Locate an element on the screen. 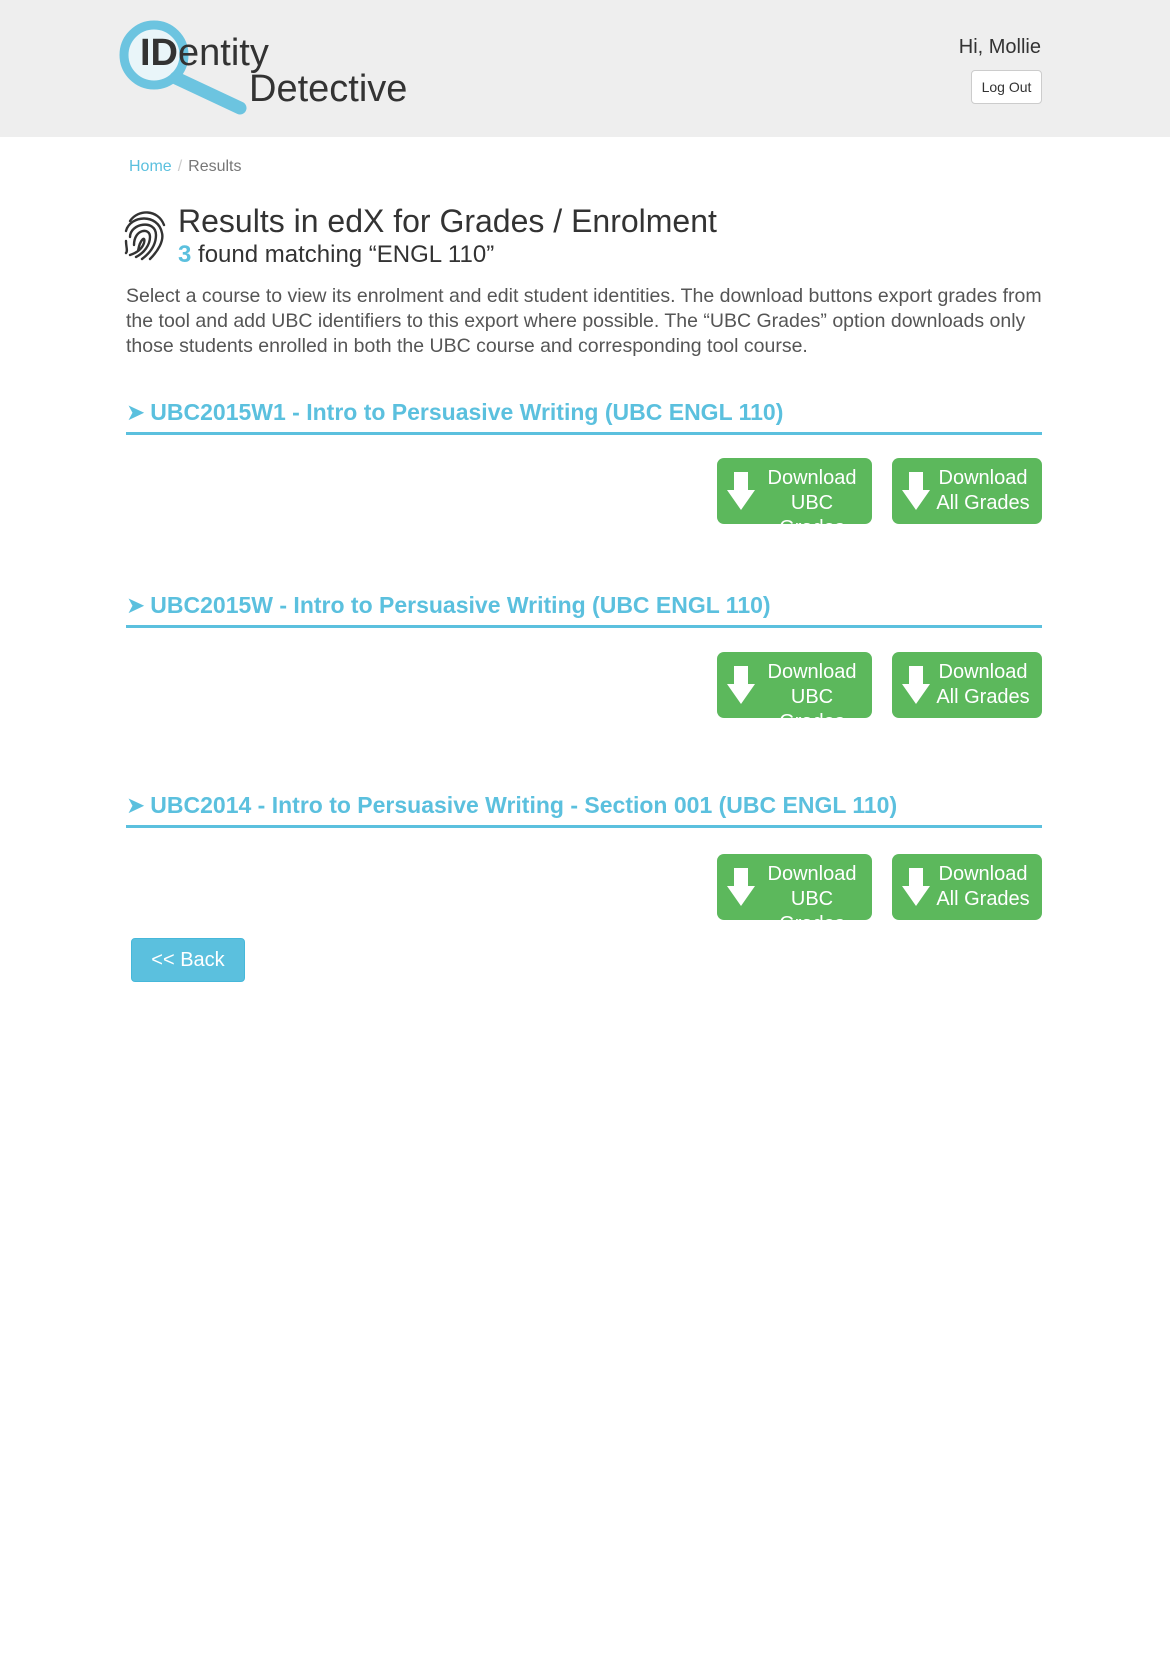 The height and width of the screenshot is (1680, 1170). logo-text-id: ID is located at coordinates (159, 53).